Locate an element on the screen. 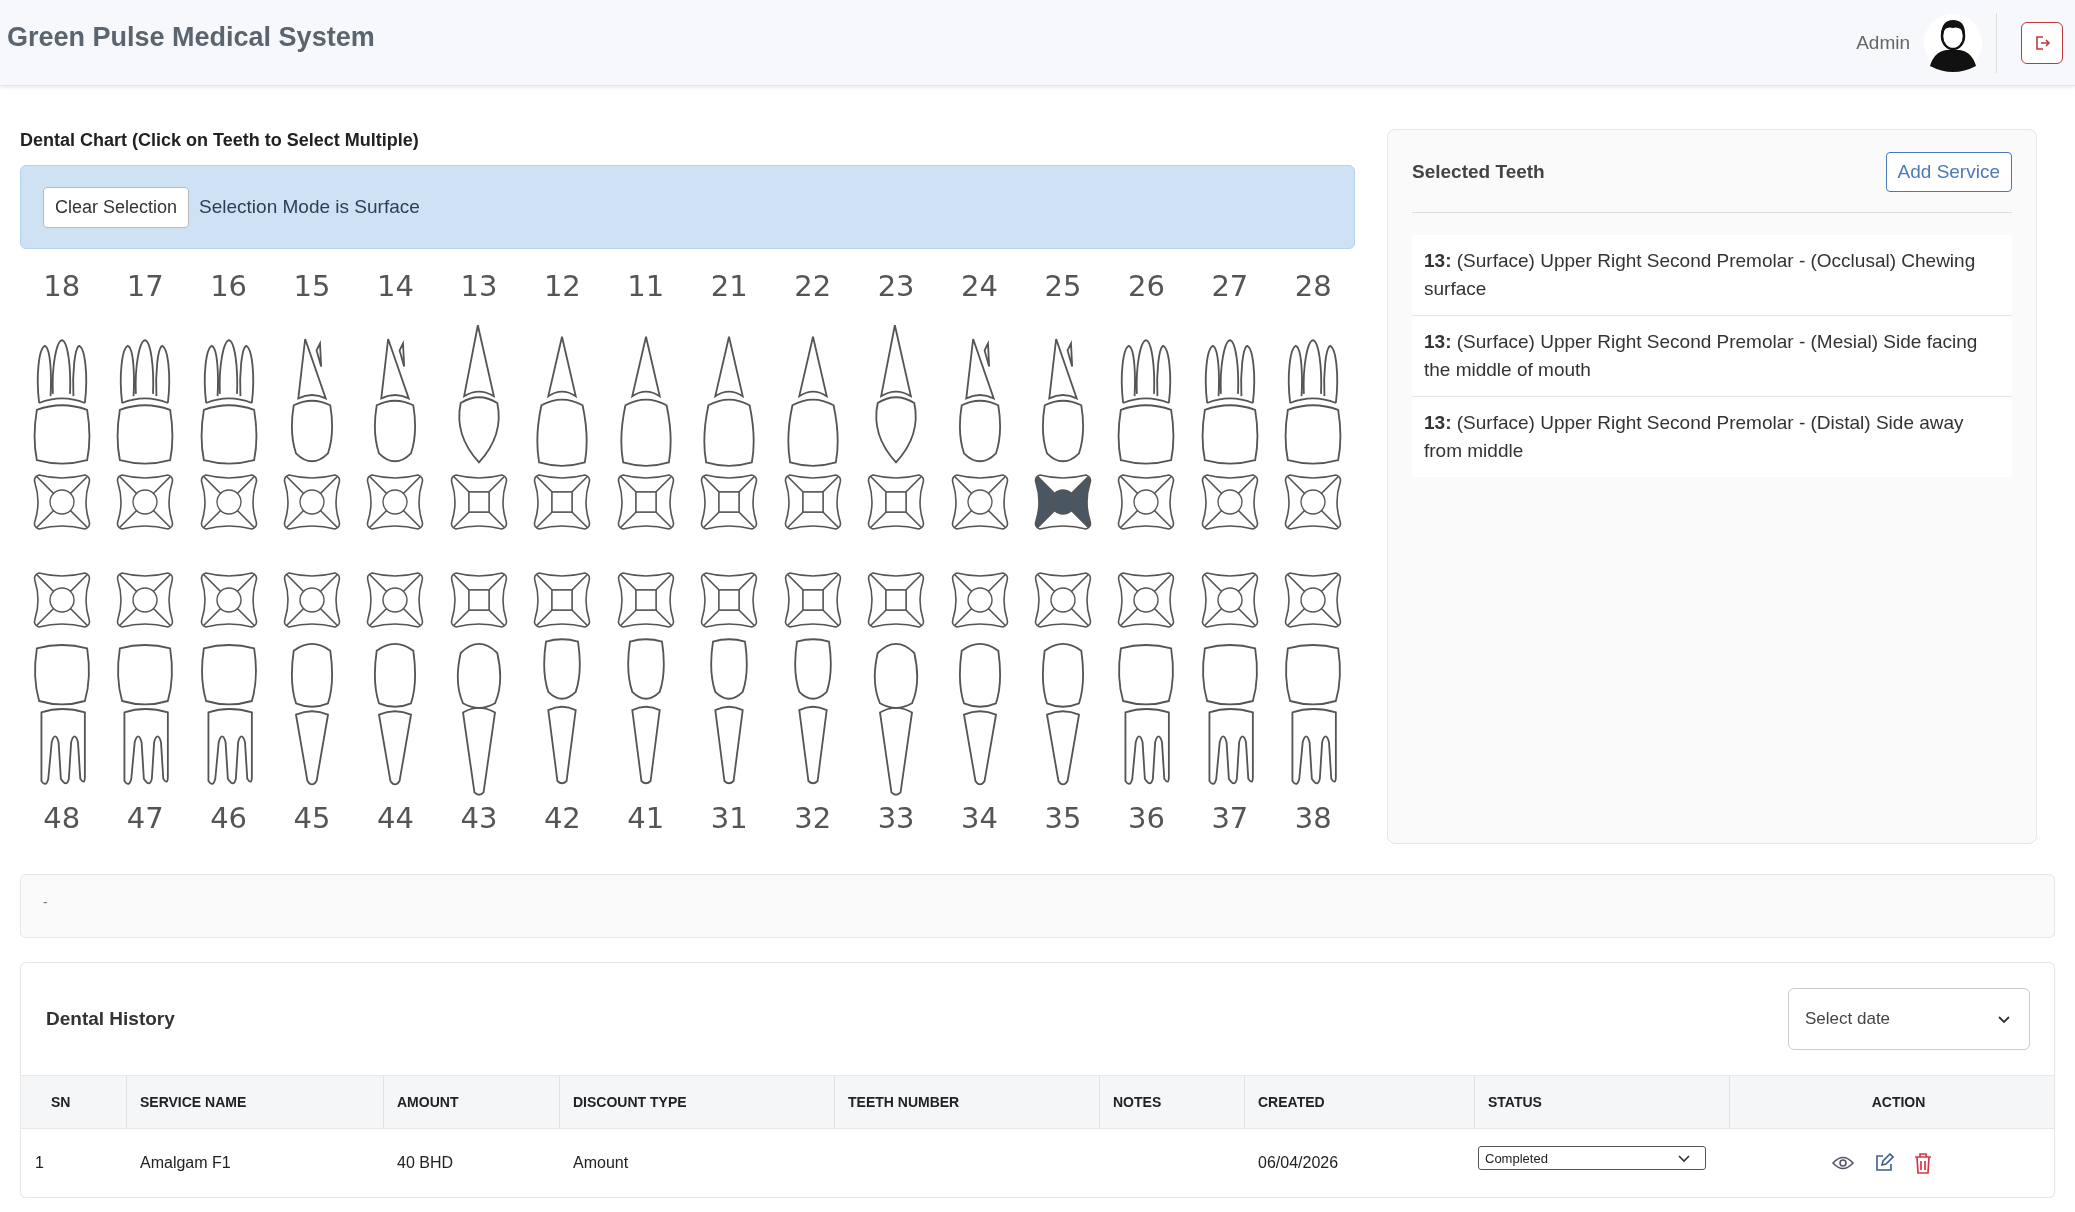  tooth-number: 34 is located at coordinates (979, 818).